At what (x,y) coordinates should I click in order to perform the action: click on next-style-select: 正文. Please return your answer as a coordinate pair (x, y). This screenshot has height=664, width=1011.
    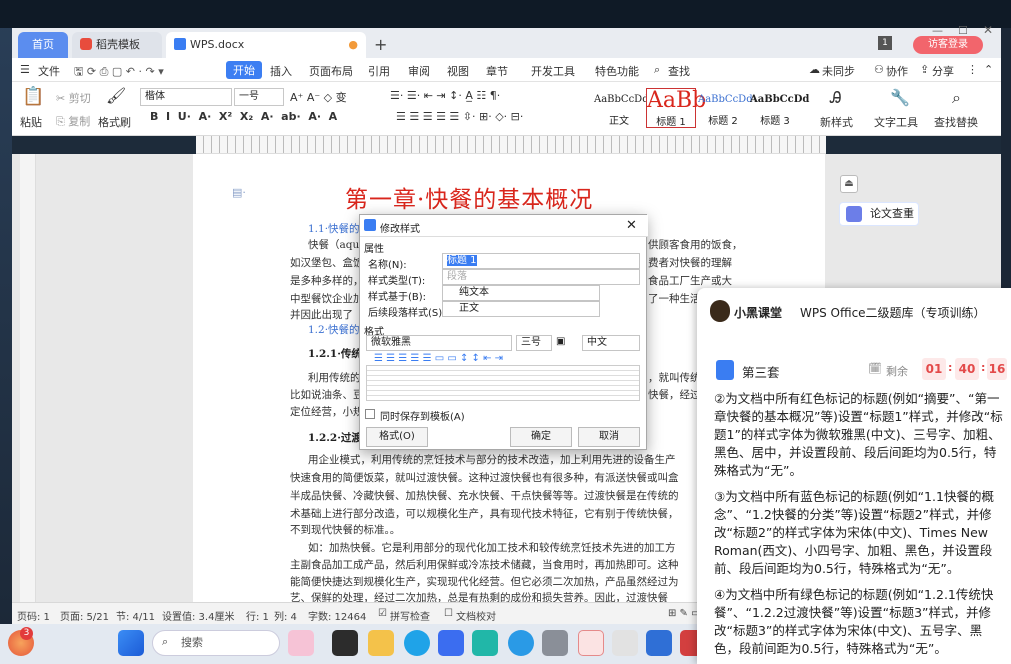
    Looking at the image, I should click on (521, 309).